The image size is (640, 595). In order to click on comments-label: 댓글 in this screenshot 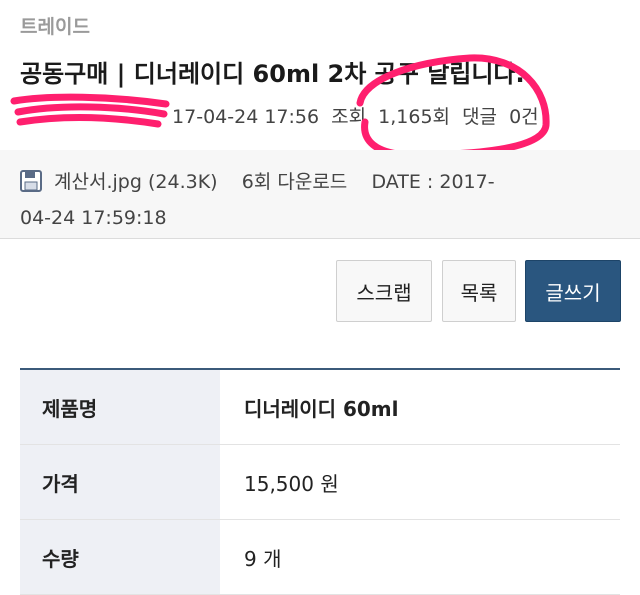, I will do `click(480, 117)`.